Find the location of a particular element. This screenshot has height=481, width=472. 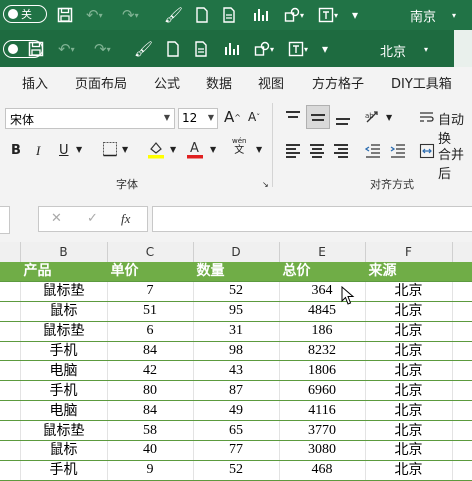

table-cell: 43 is located at coordinates (236, 371).